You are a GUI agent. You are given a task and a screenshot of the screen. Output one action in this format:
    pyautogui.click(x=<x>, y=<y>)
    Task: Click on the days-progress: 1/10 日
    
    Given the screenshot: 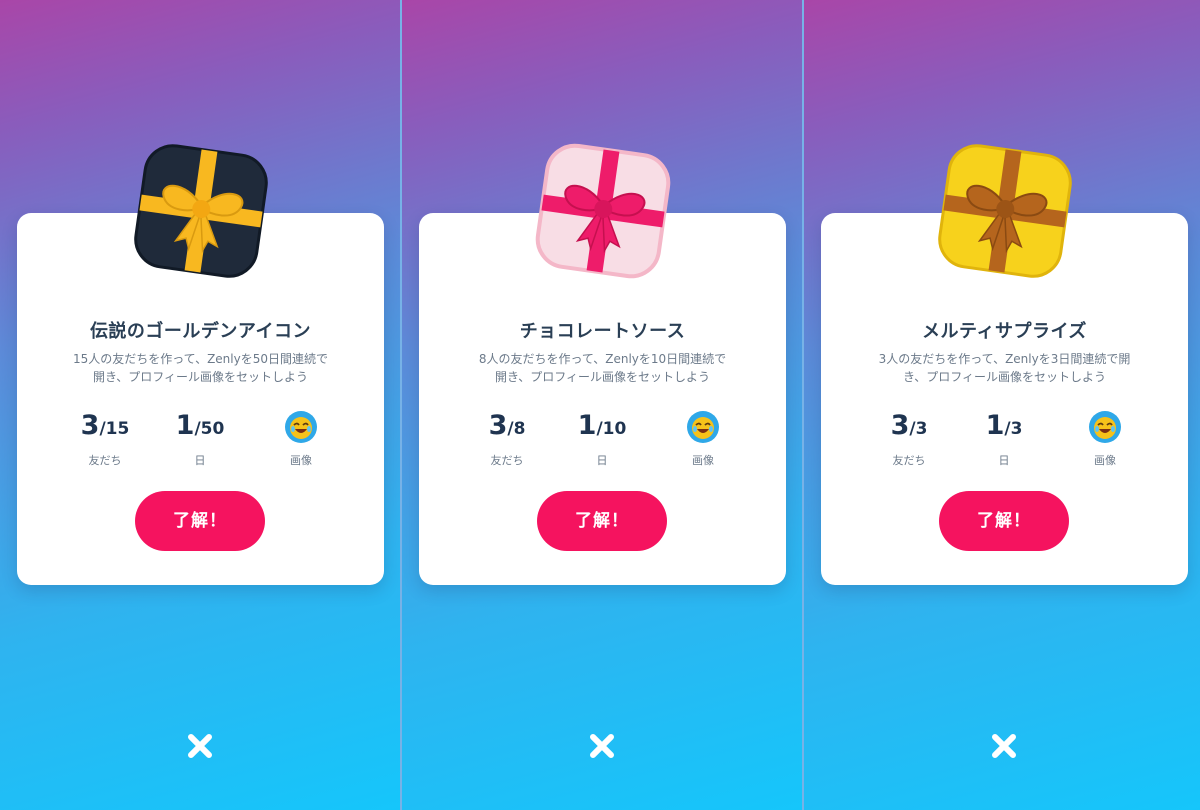 What is the action you would take?
    pyautogui.click(x=602, y=438)
    